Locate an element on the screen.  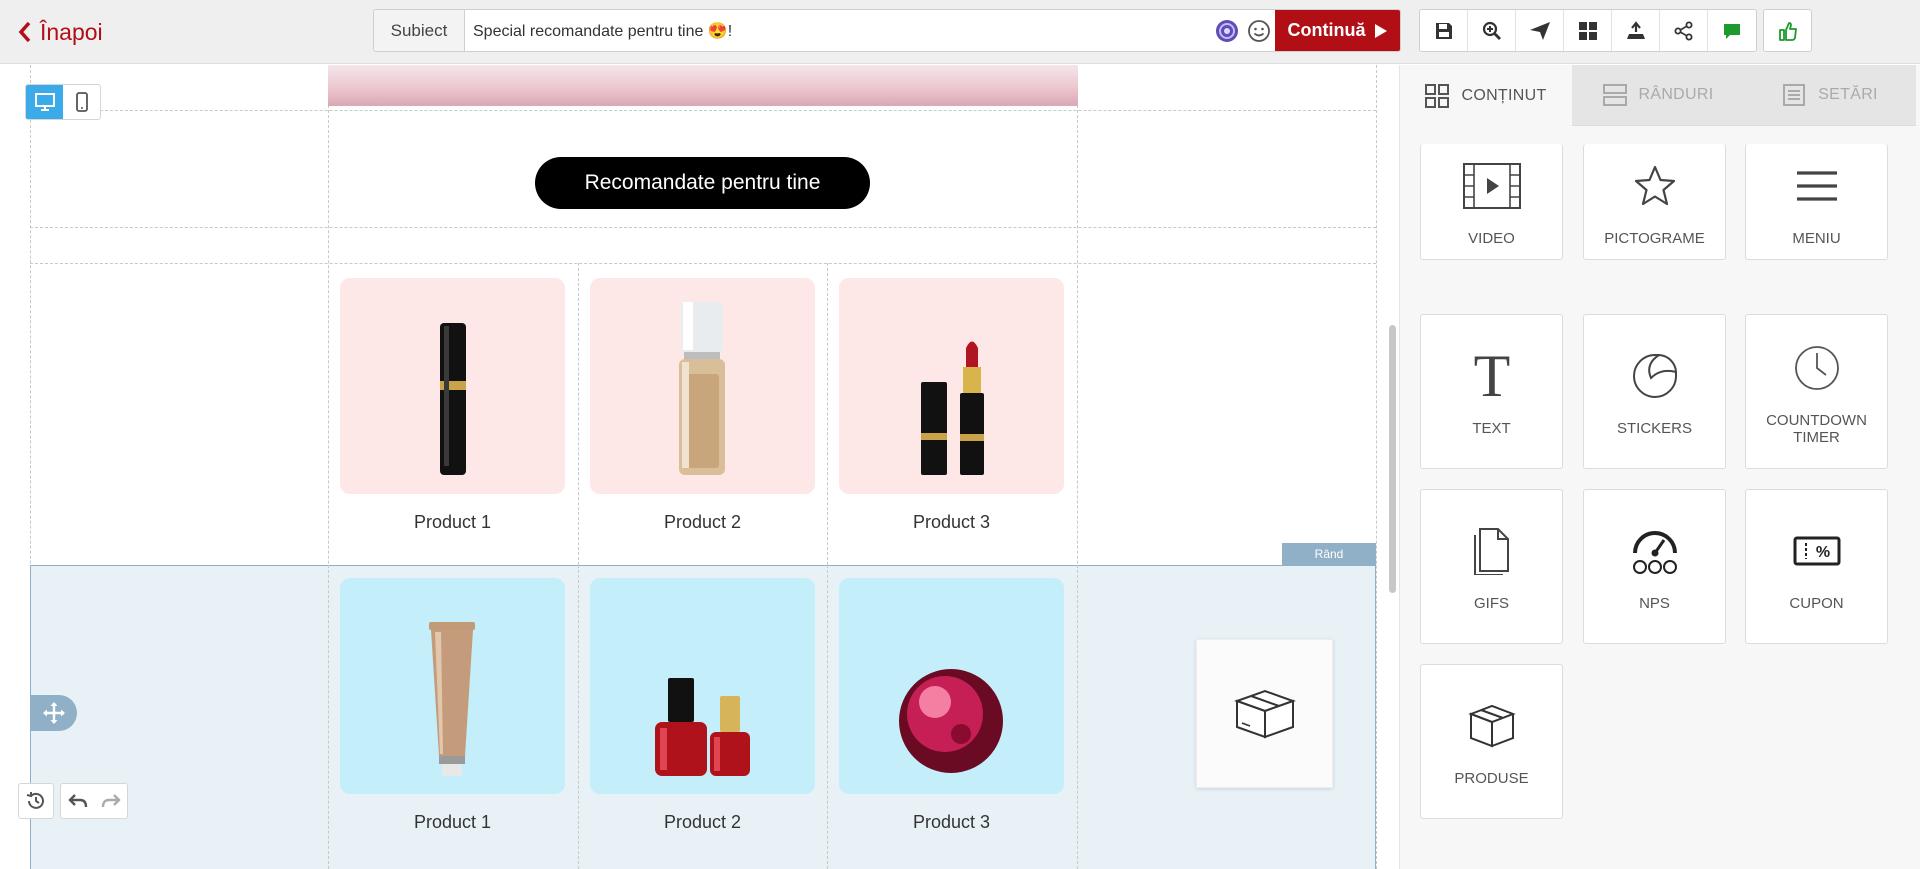
settings-doc-icon is located at coordinates (1794, 95).